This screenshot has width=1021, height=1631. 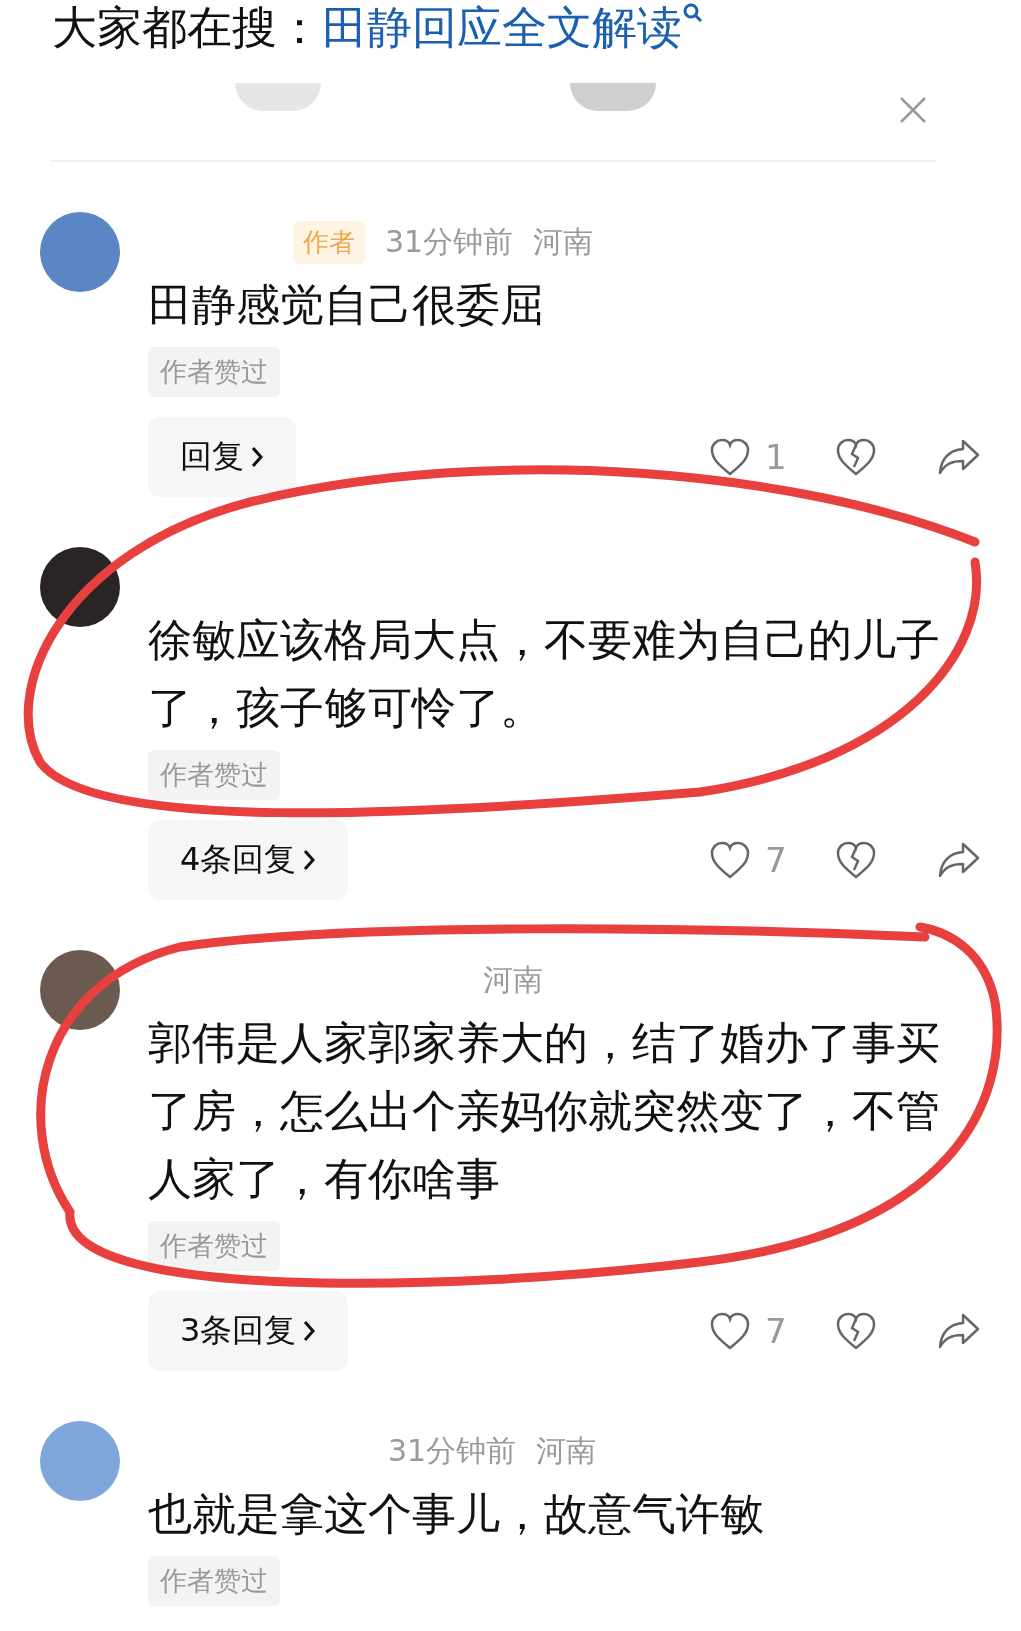 What do you see at coordinates (544, 1111) in the screenshot?
I see `comment-text: 郭伟是人家郭家养大的，结了婚办了事买了房，怎么出个亲妈你就突然变了，不管人家了，有你啥事` at bounding box center [544, 1111].